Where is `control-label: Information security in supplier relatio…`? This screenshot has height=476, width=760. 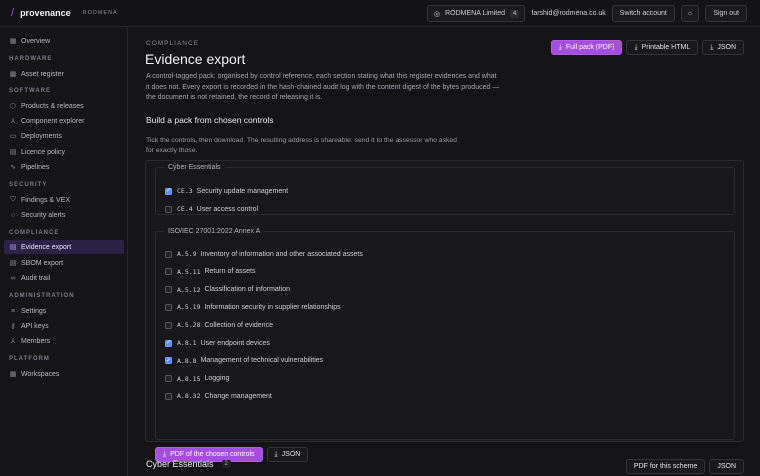
control-label: Information security in supplier relatio… is located at coordinates (272, 307).